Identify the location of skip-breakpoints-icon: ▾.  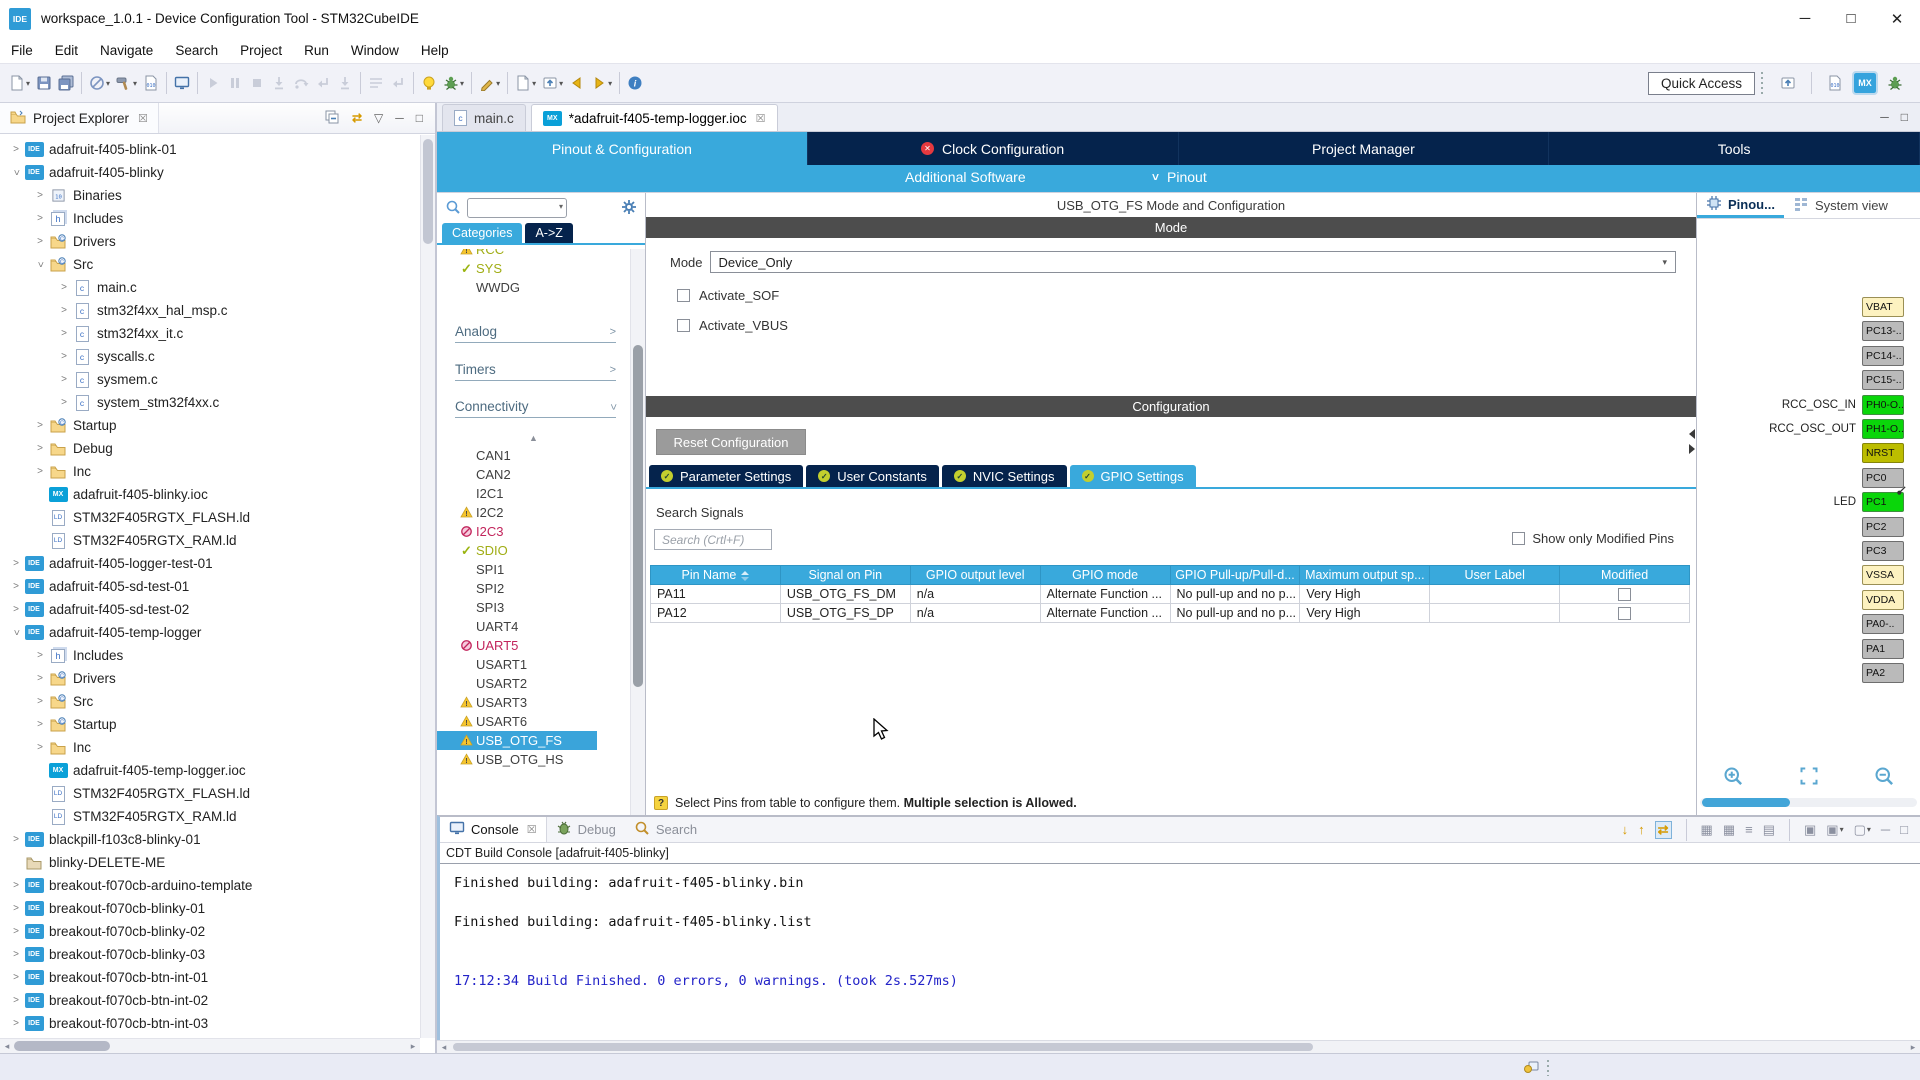
(99, 83).